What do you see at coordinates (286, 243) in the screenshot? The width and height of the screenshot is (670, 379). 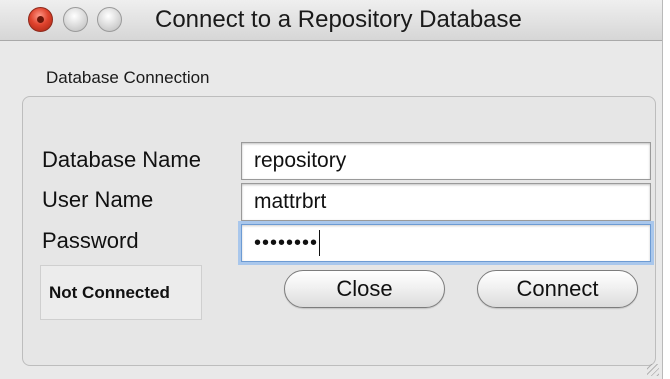 I see `password-mask: ••••••••` at bounding box center [286, 243].